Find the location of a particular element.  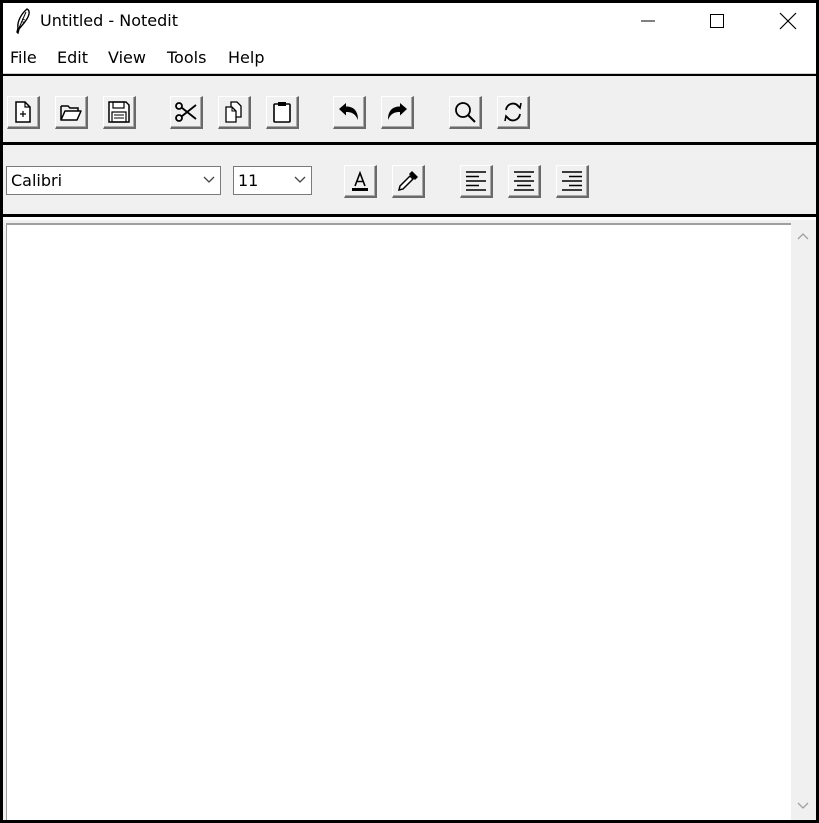

menu-edit: Edit is located at coordinates (72, 57).